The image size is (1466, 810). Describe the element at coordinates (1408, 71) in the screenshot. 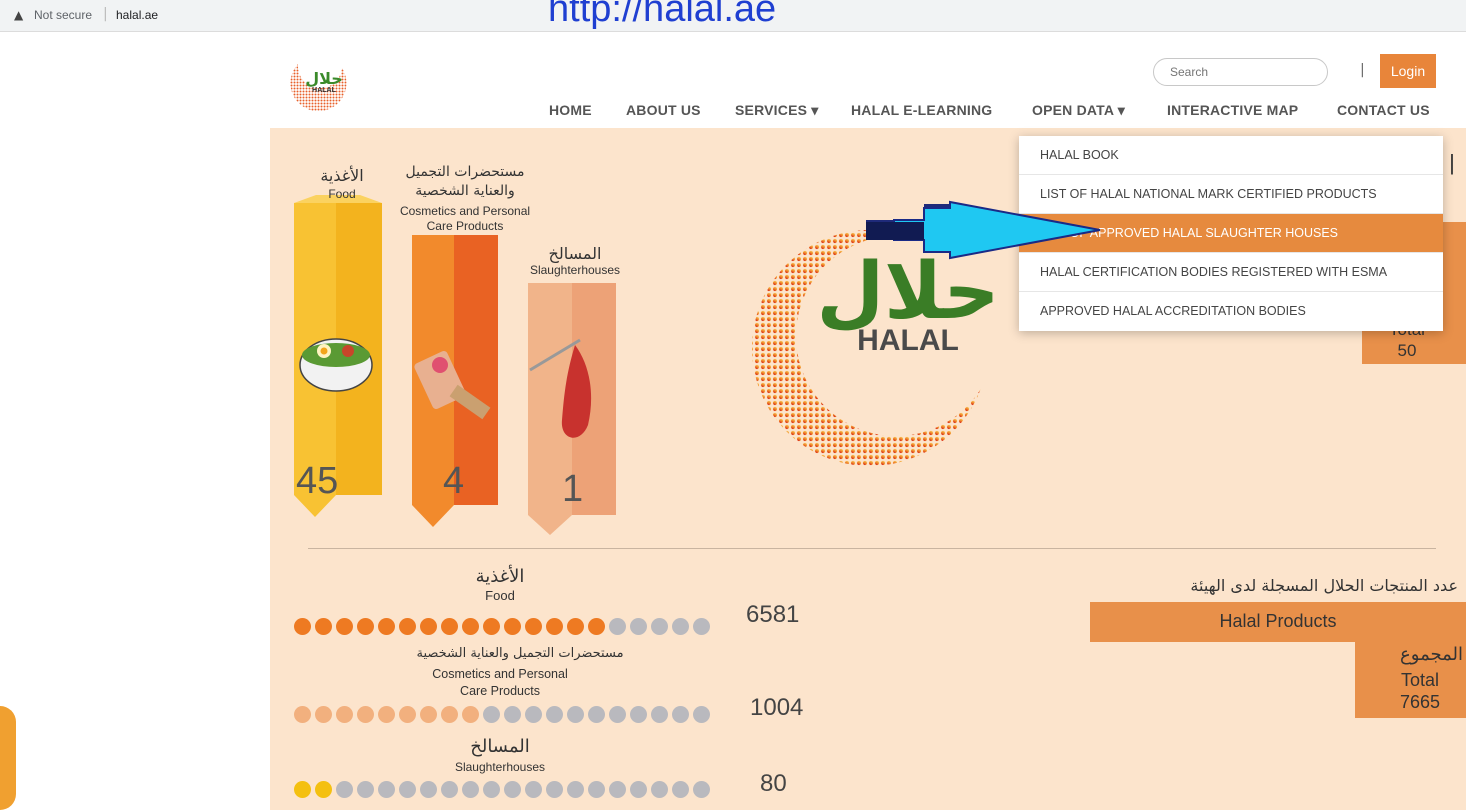

I see `login-button: Login` at that location.